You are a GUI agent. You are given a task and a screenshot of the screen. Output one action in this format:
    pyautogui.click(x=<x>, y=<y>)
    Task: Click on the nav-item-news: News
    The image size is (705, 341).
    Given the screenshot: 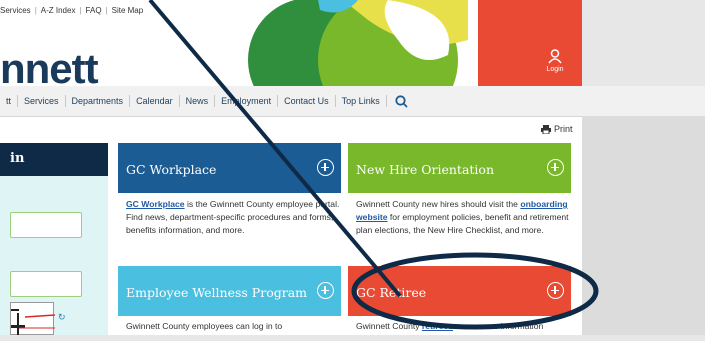 What is the action you would take?
    pyautogui.click(x=198, y=101)
    